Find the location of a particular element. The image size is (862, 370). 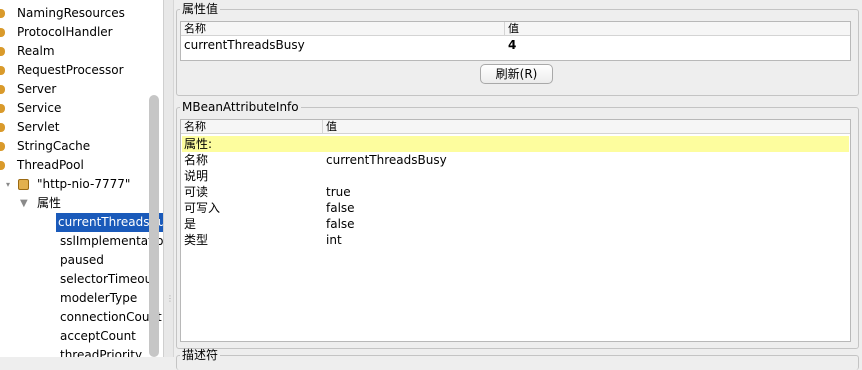

bean-icon is located at coordinates (23, 184).